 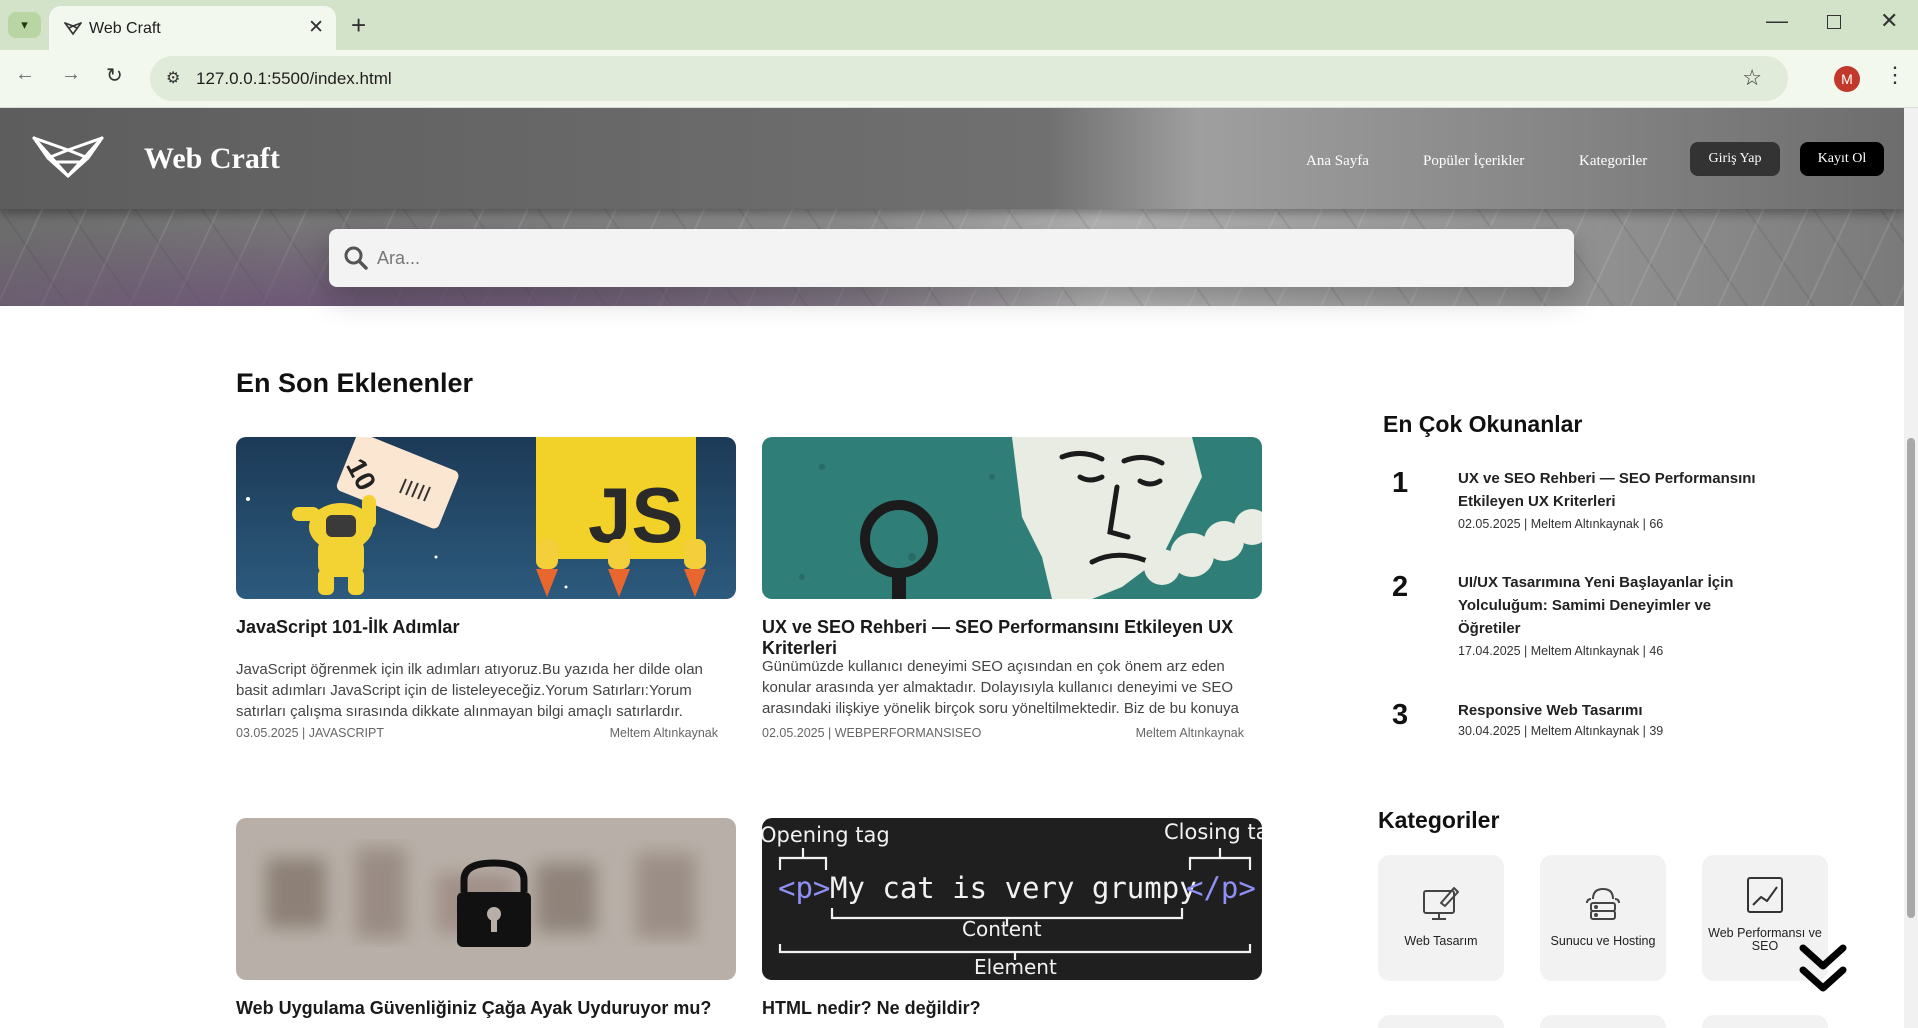 What do you see at coordinates (73, 29) in the screenshot?
I see `site-favicon-icon` at bounding box center [73, 29].